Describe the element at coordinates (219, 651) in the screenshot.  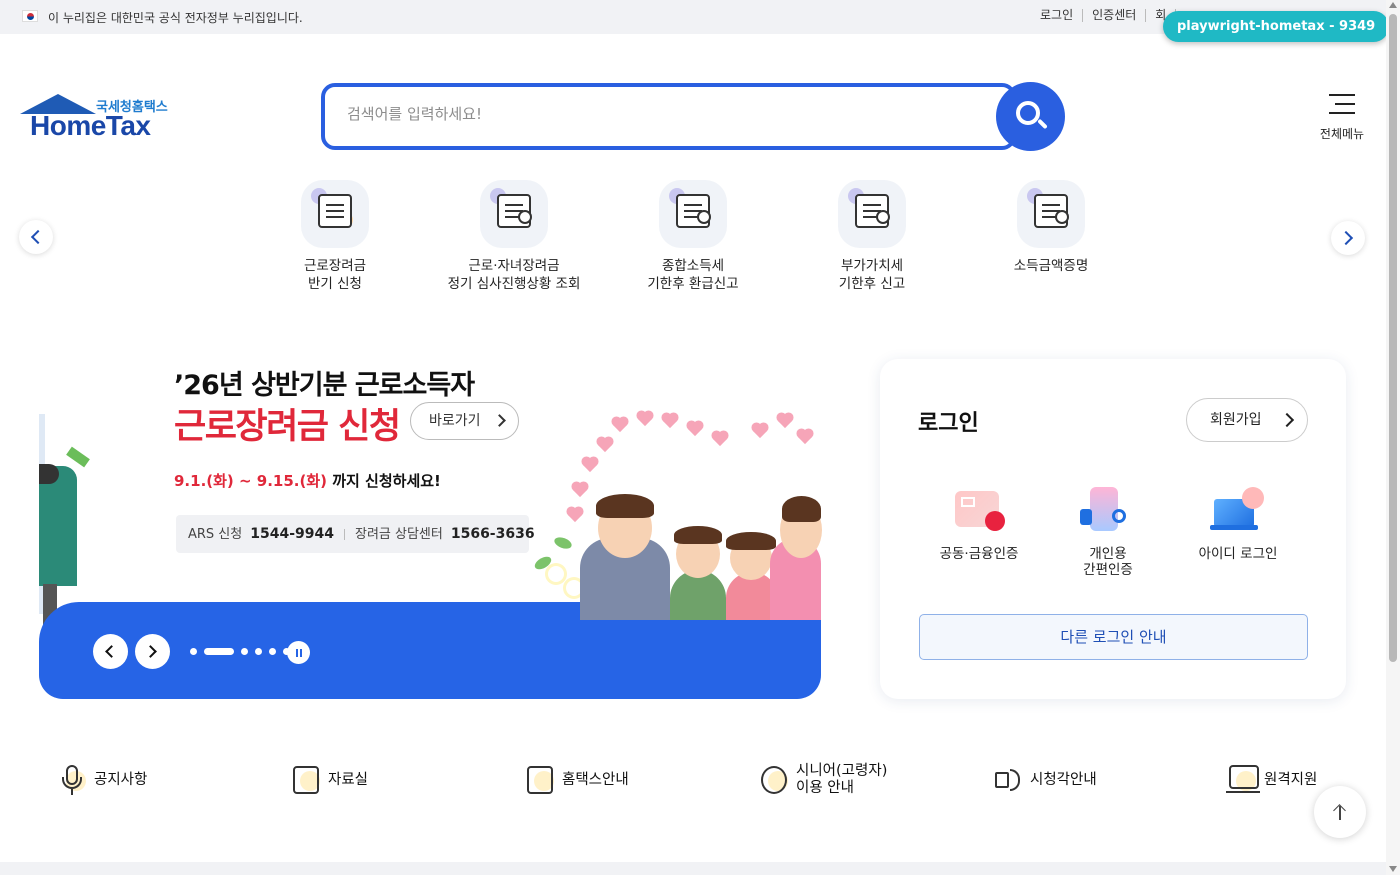
I see `pagination-dot-active` at that location.